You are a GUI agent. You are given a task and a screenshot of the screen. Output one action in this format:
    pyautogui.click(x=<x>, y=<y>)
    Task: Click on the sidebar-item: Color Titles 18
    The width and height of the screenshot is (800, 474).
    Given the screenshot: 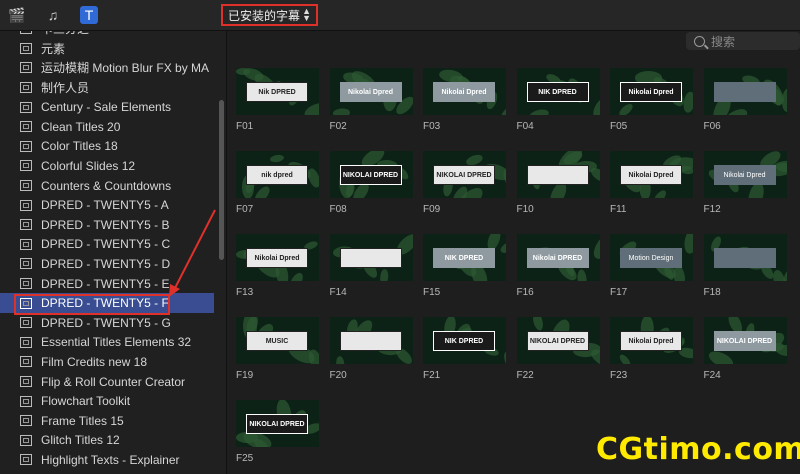 What is the action you would take?
    pyautogui.click(x=107, y=147)
    